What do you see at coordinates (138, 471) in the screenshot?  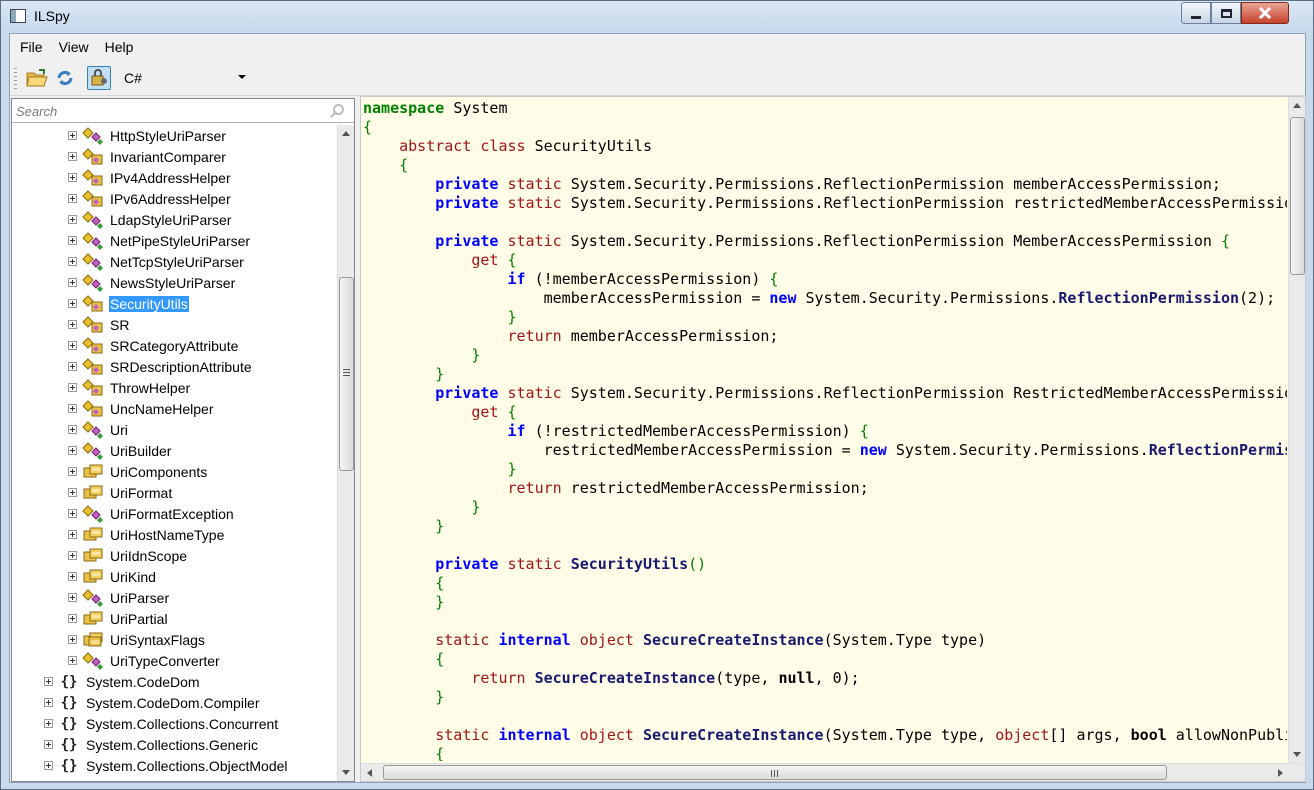 I see `tree-node-type: UriComponents` at bounding box center [138, 471].